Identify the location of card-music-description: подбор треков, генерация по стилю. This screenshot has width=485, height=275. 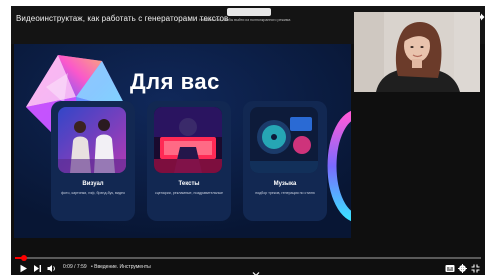
(285, 193).